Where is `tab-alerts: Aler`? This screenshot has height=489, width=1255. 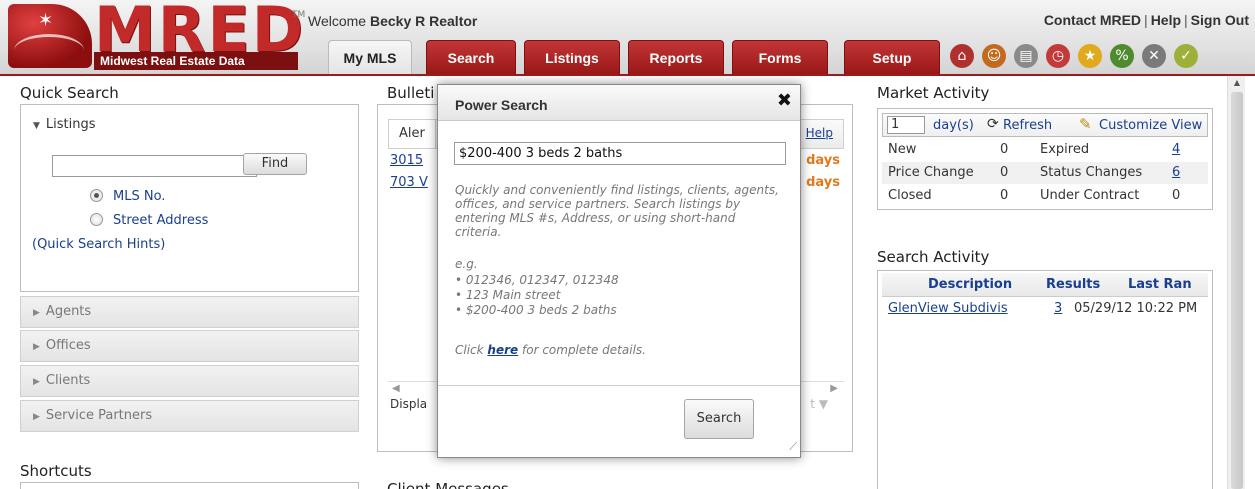 tab-alerts: Aler is located at coordinates (412, 134).